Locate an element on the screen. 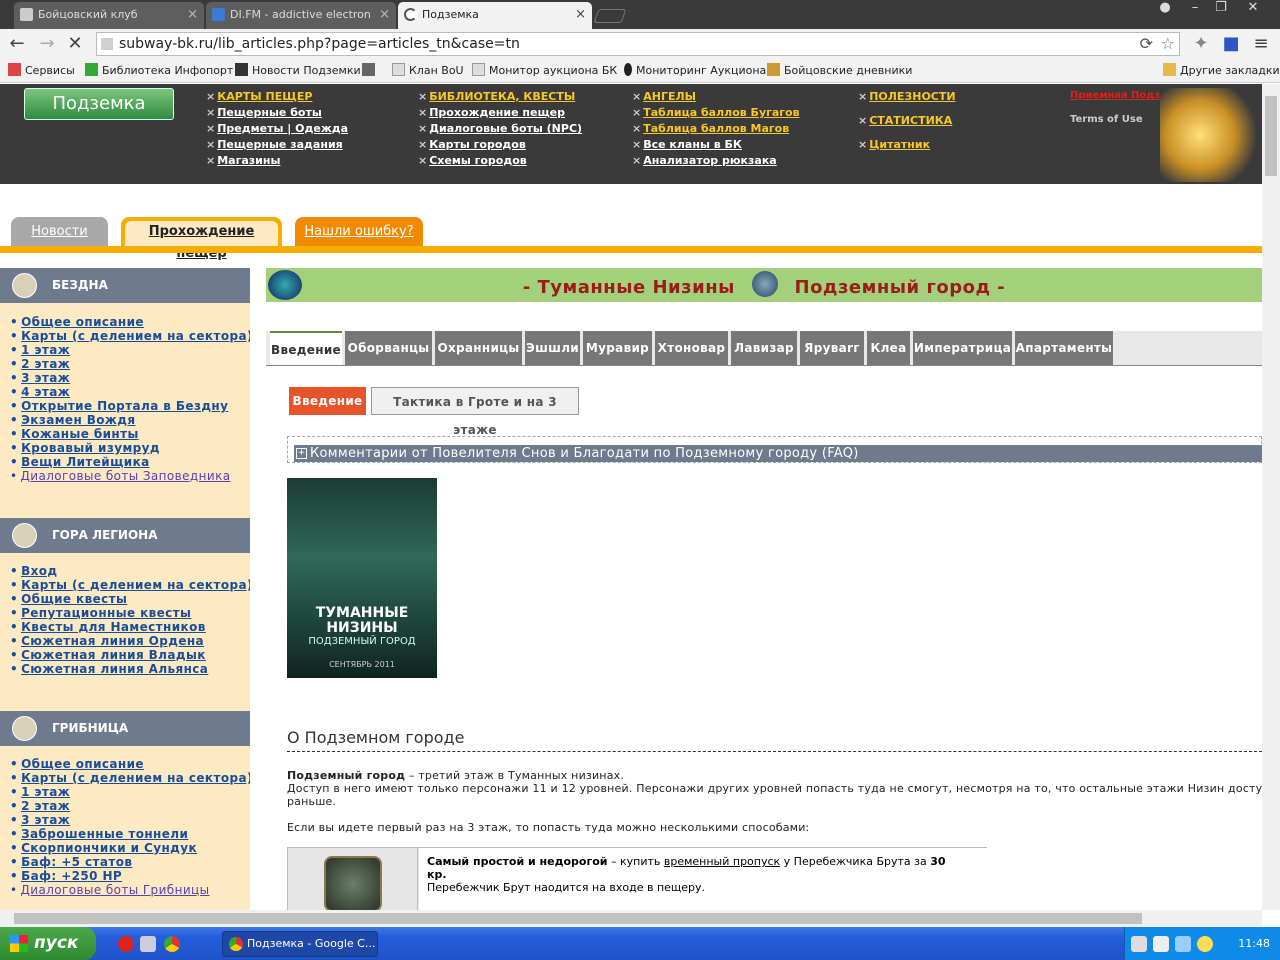 Image resolution: width=1280 pixels, height=960 pixels. new-tab-button is located at coordinates (610, 16).